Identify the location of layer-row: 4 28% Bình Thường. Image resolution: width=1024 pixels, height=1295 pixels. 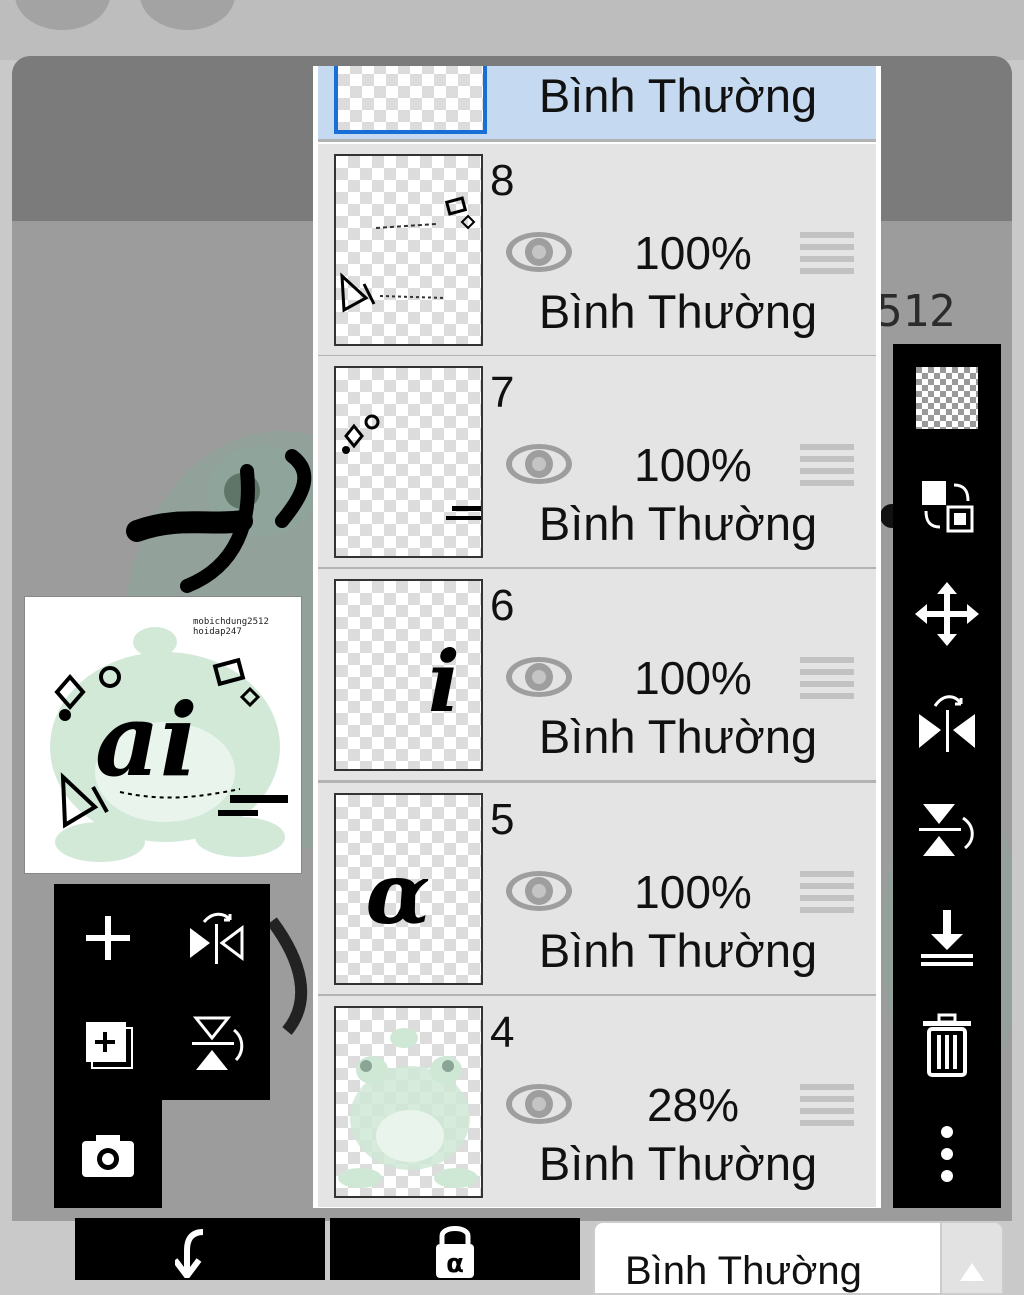
(597, 1101).